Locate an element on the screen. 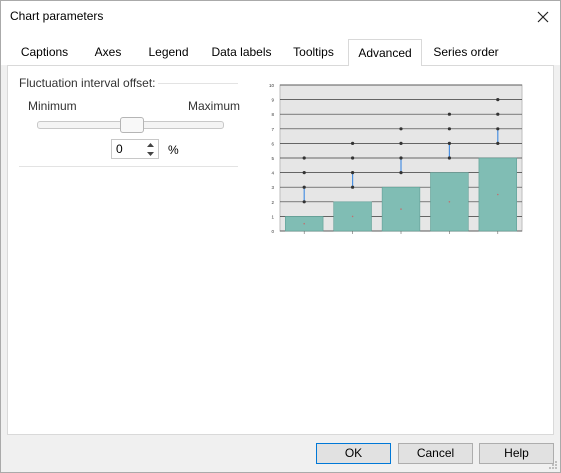  spin-down-button is located at coordinates (150, 154).